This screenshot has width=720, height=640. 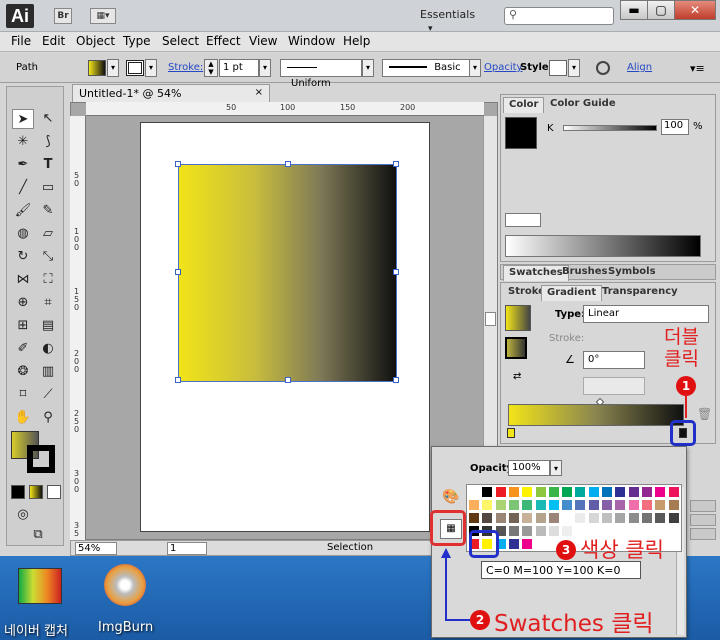 What do you see at coordinates (558, 68) in the screenshot?
I see `style-swatch` at bounding box center [558, 68].